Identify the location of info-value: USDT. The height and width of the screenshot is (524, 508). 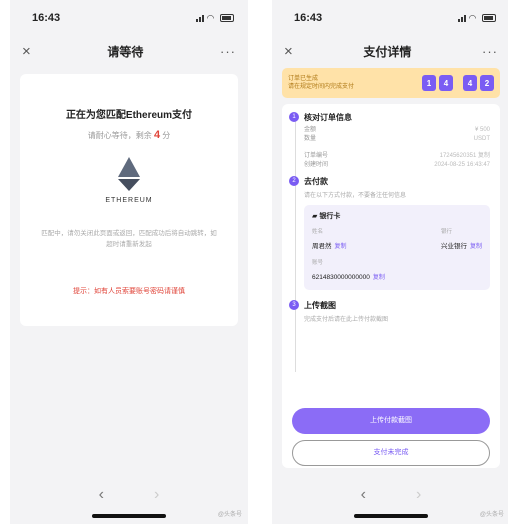
(481, 139).